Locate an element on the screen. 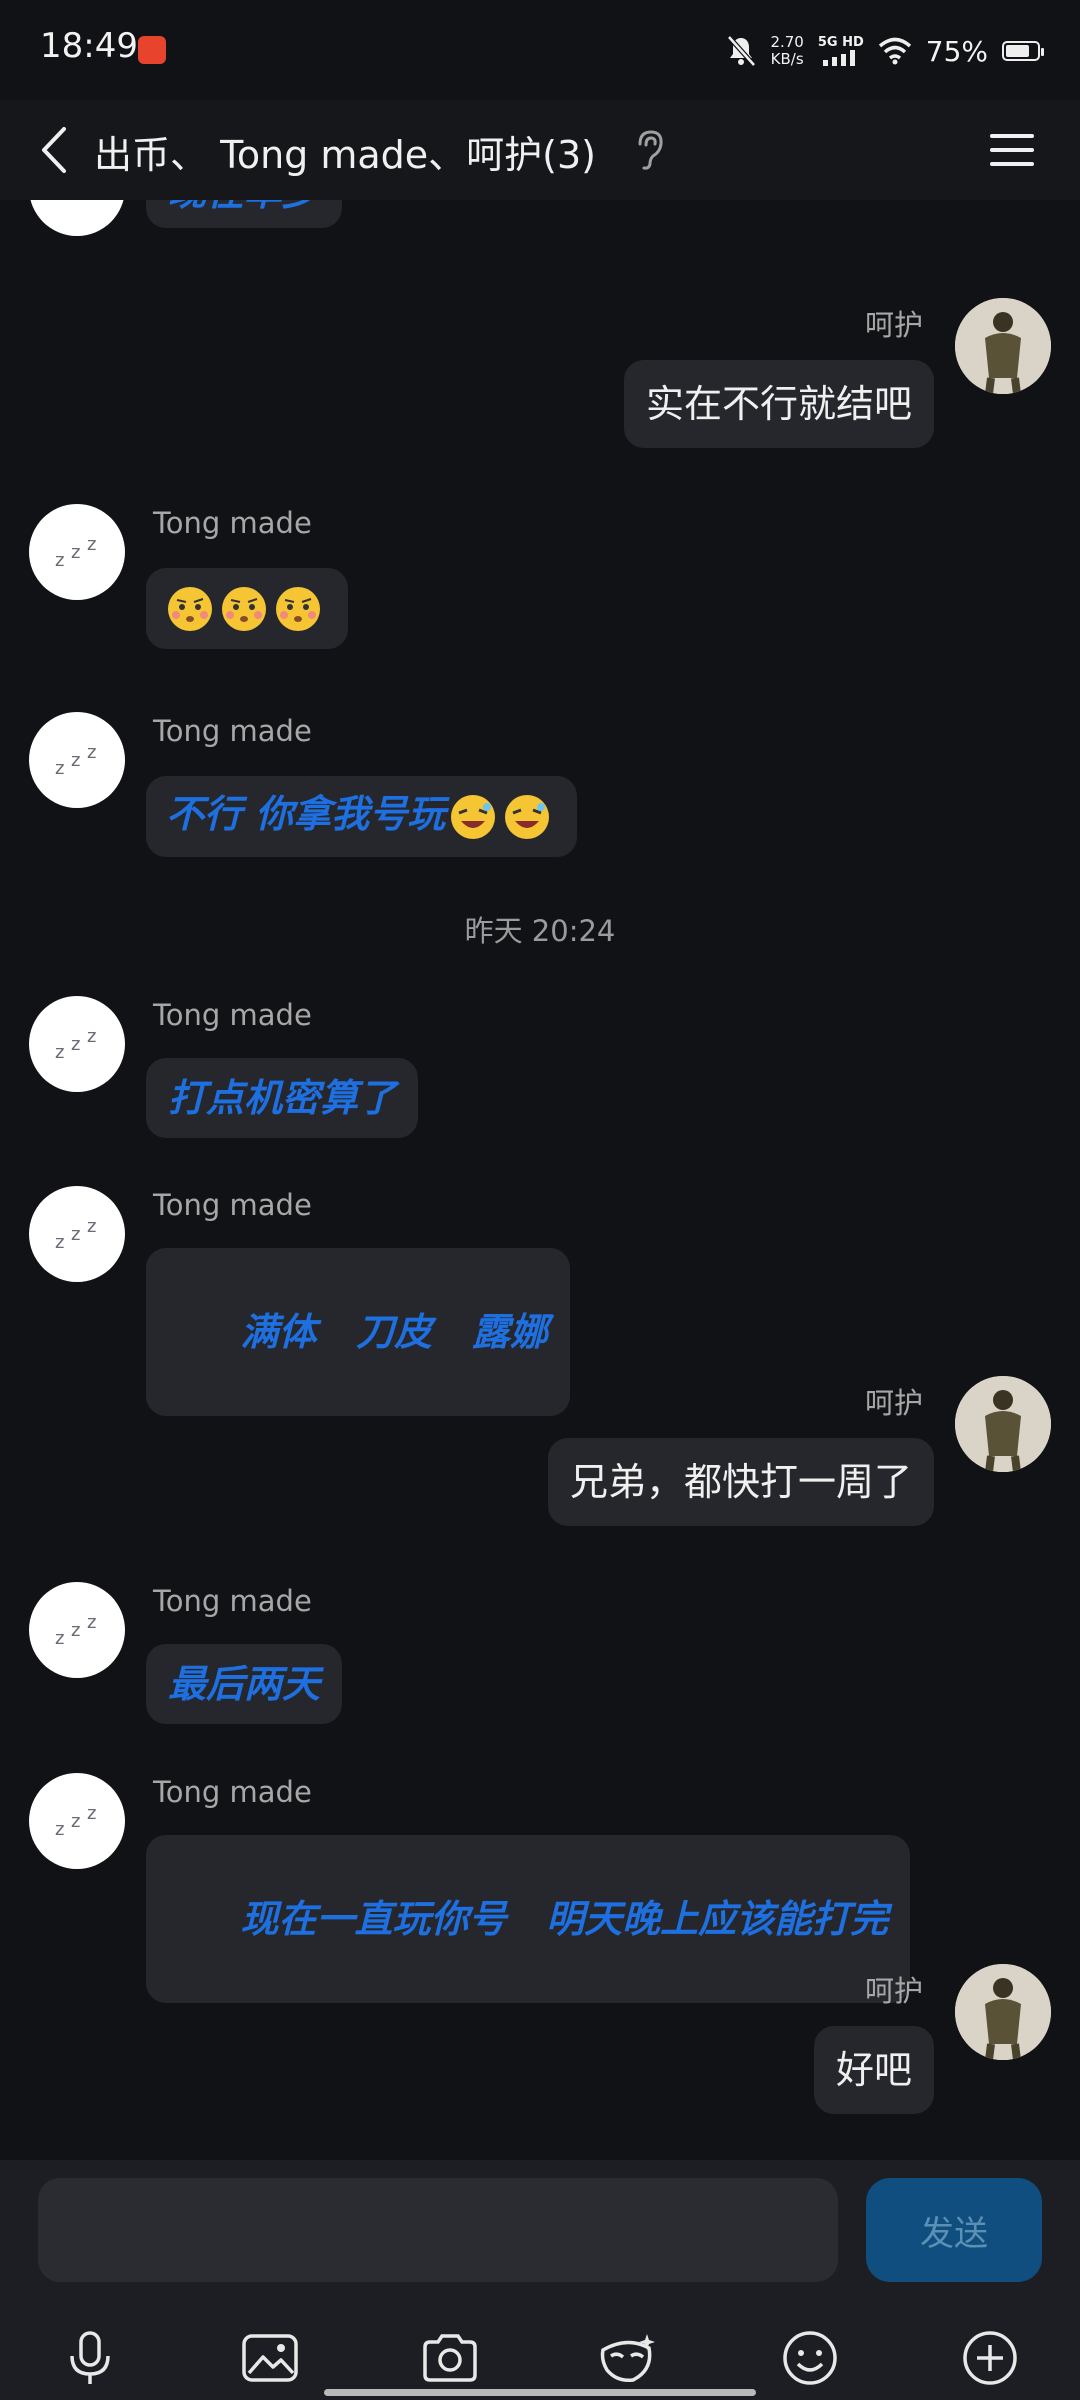 This screenshot has height=2400, width=1080. message-row: z z z Tong made 不行 你拿我号玩 is located at coordinates (540, 797).